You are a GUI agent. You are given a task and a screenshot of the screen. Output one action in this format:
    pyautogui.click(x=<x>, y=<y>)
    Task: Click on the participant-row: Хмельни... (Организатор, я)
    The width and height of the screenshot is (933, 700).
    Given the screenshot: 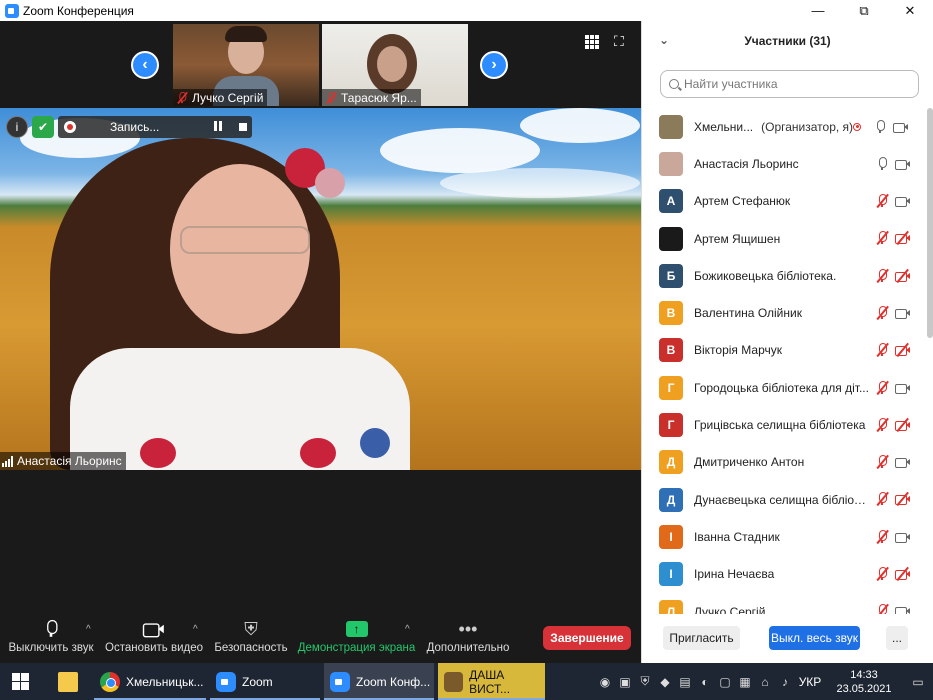 What is the action you would take?
    pyautogui.click(x=784, y=126)
    